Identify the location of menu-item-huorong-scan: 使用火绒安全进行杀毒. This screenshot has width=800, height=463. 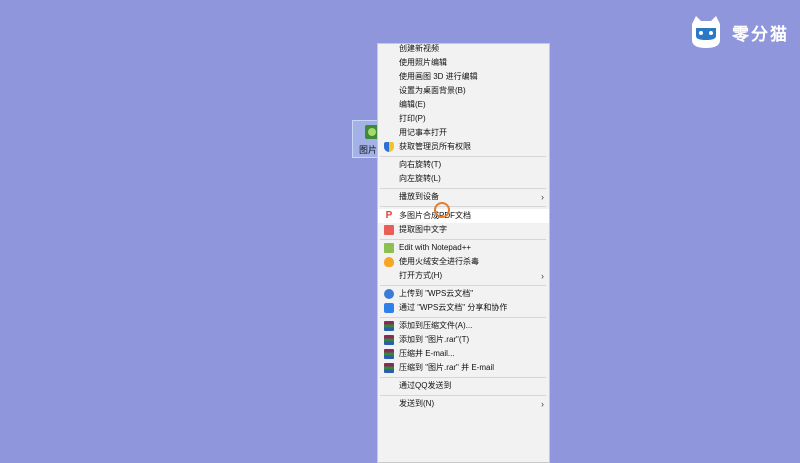
(463, 262).